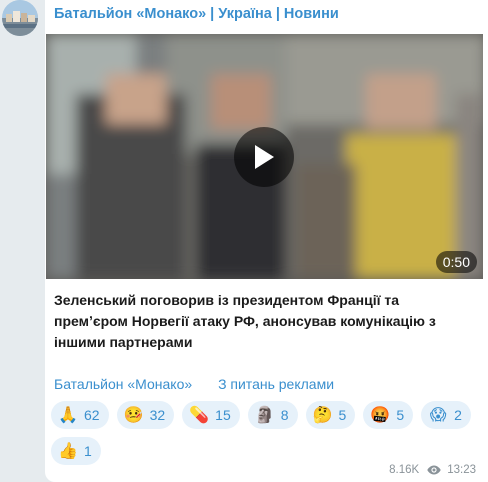 The width and height of the screenshot is (488, 482). Describe the element at coordinates (458, 415) in the screenshot. I see `reaction-count: 2` at that location.